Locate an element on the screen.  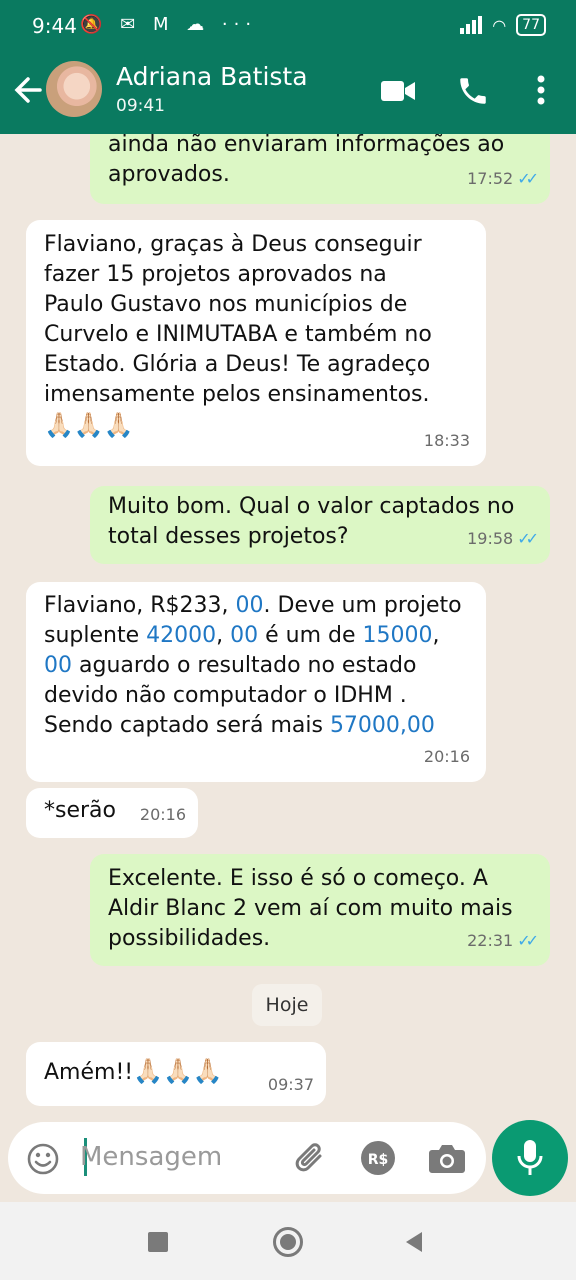
message-time: 18:33 is located at coordinates (446, 440).